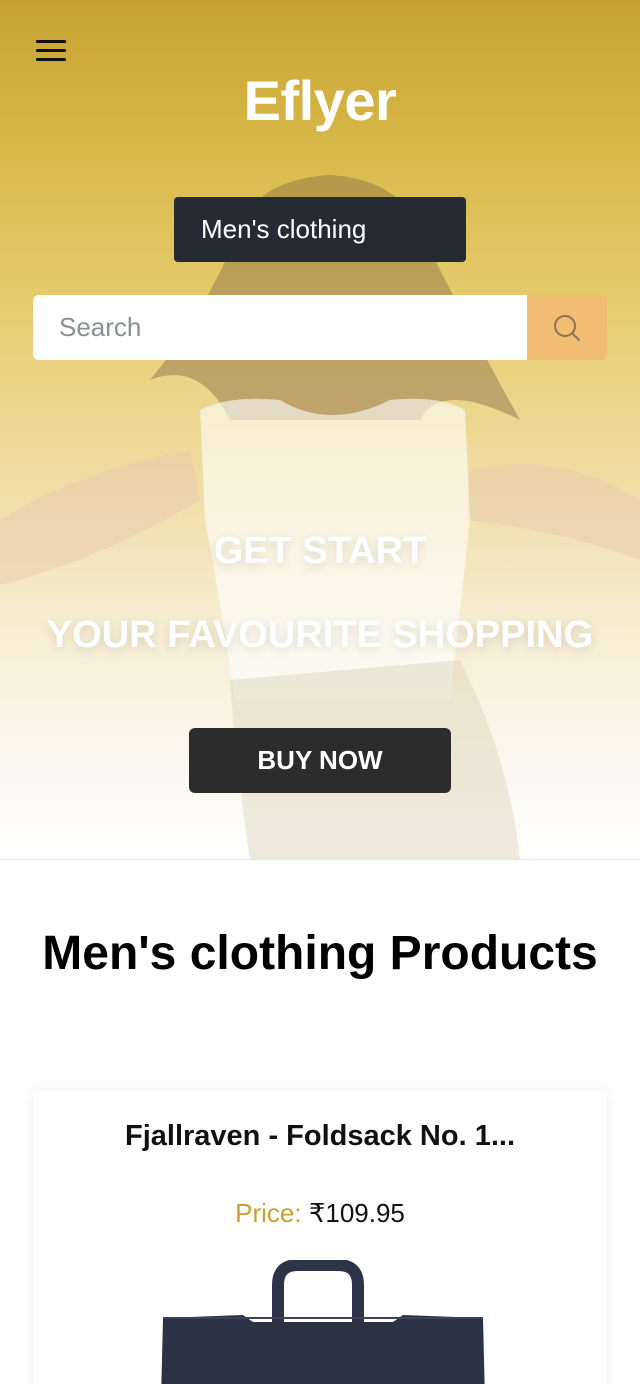  I want to click on product-price: Price: ₹109.95, so click(320, 1213).